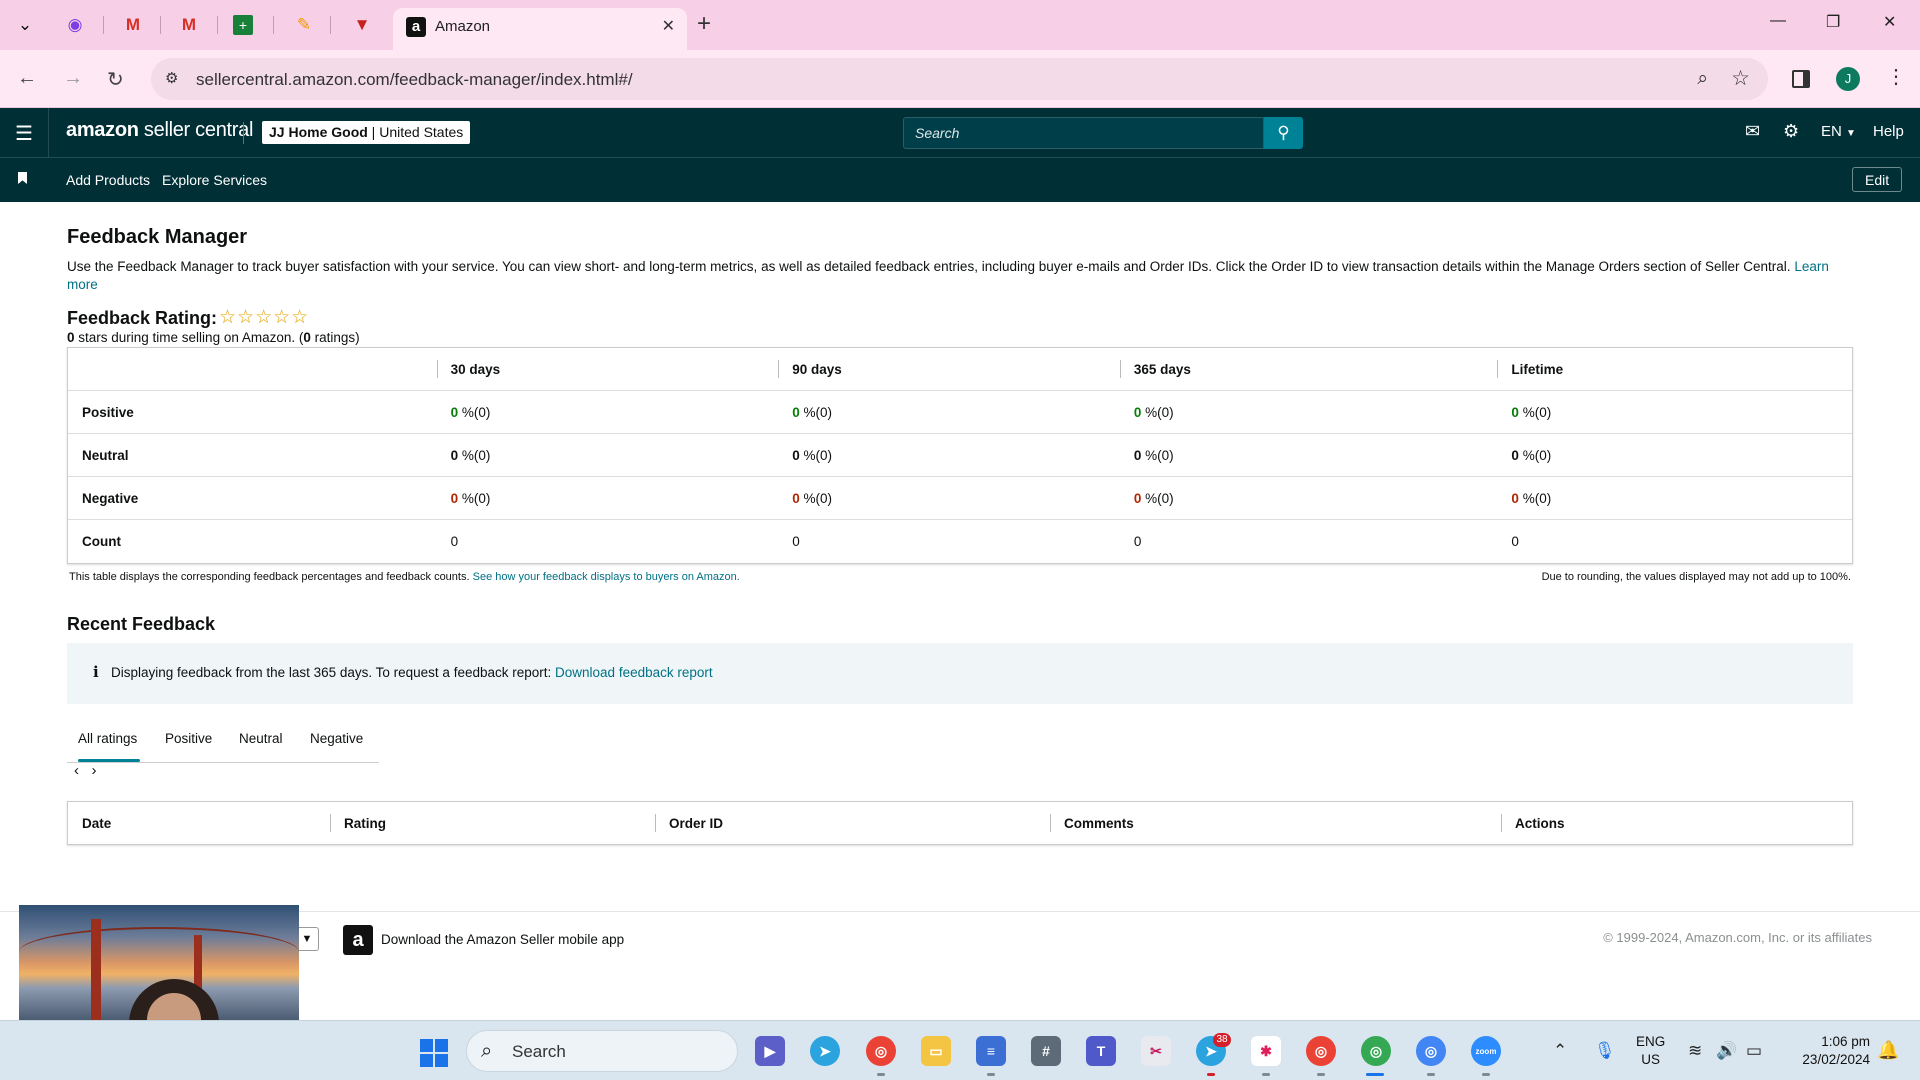 This screenshot has height=1080, width=1920. What do you see at coordinates (1754, 1051) in the screenshot?
I see `battery-icon: ▭` at bounding box center [1754, 1051].